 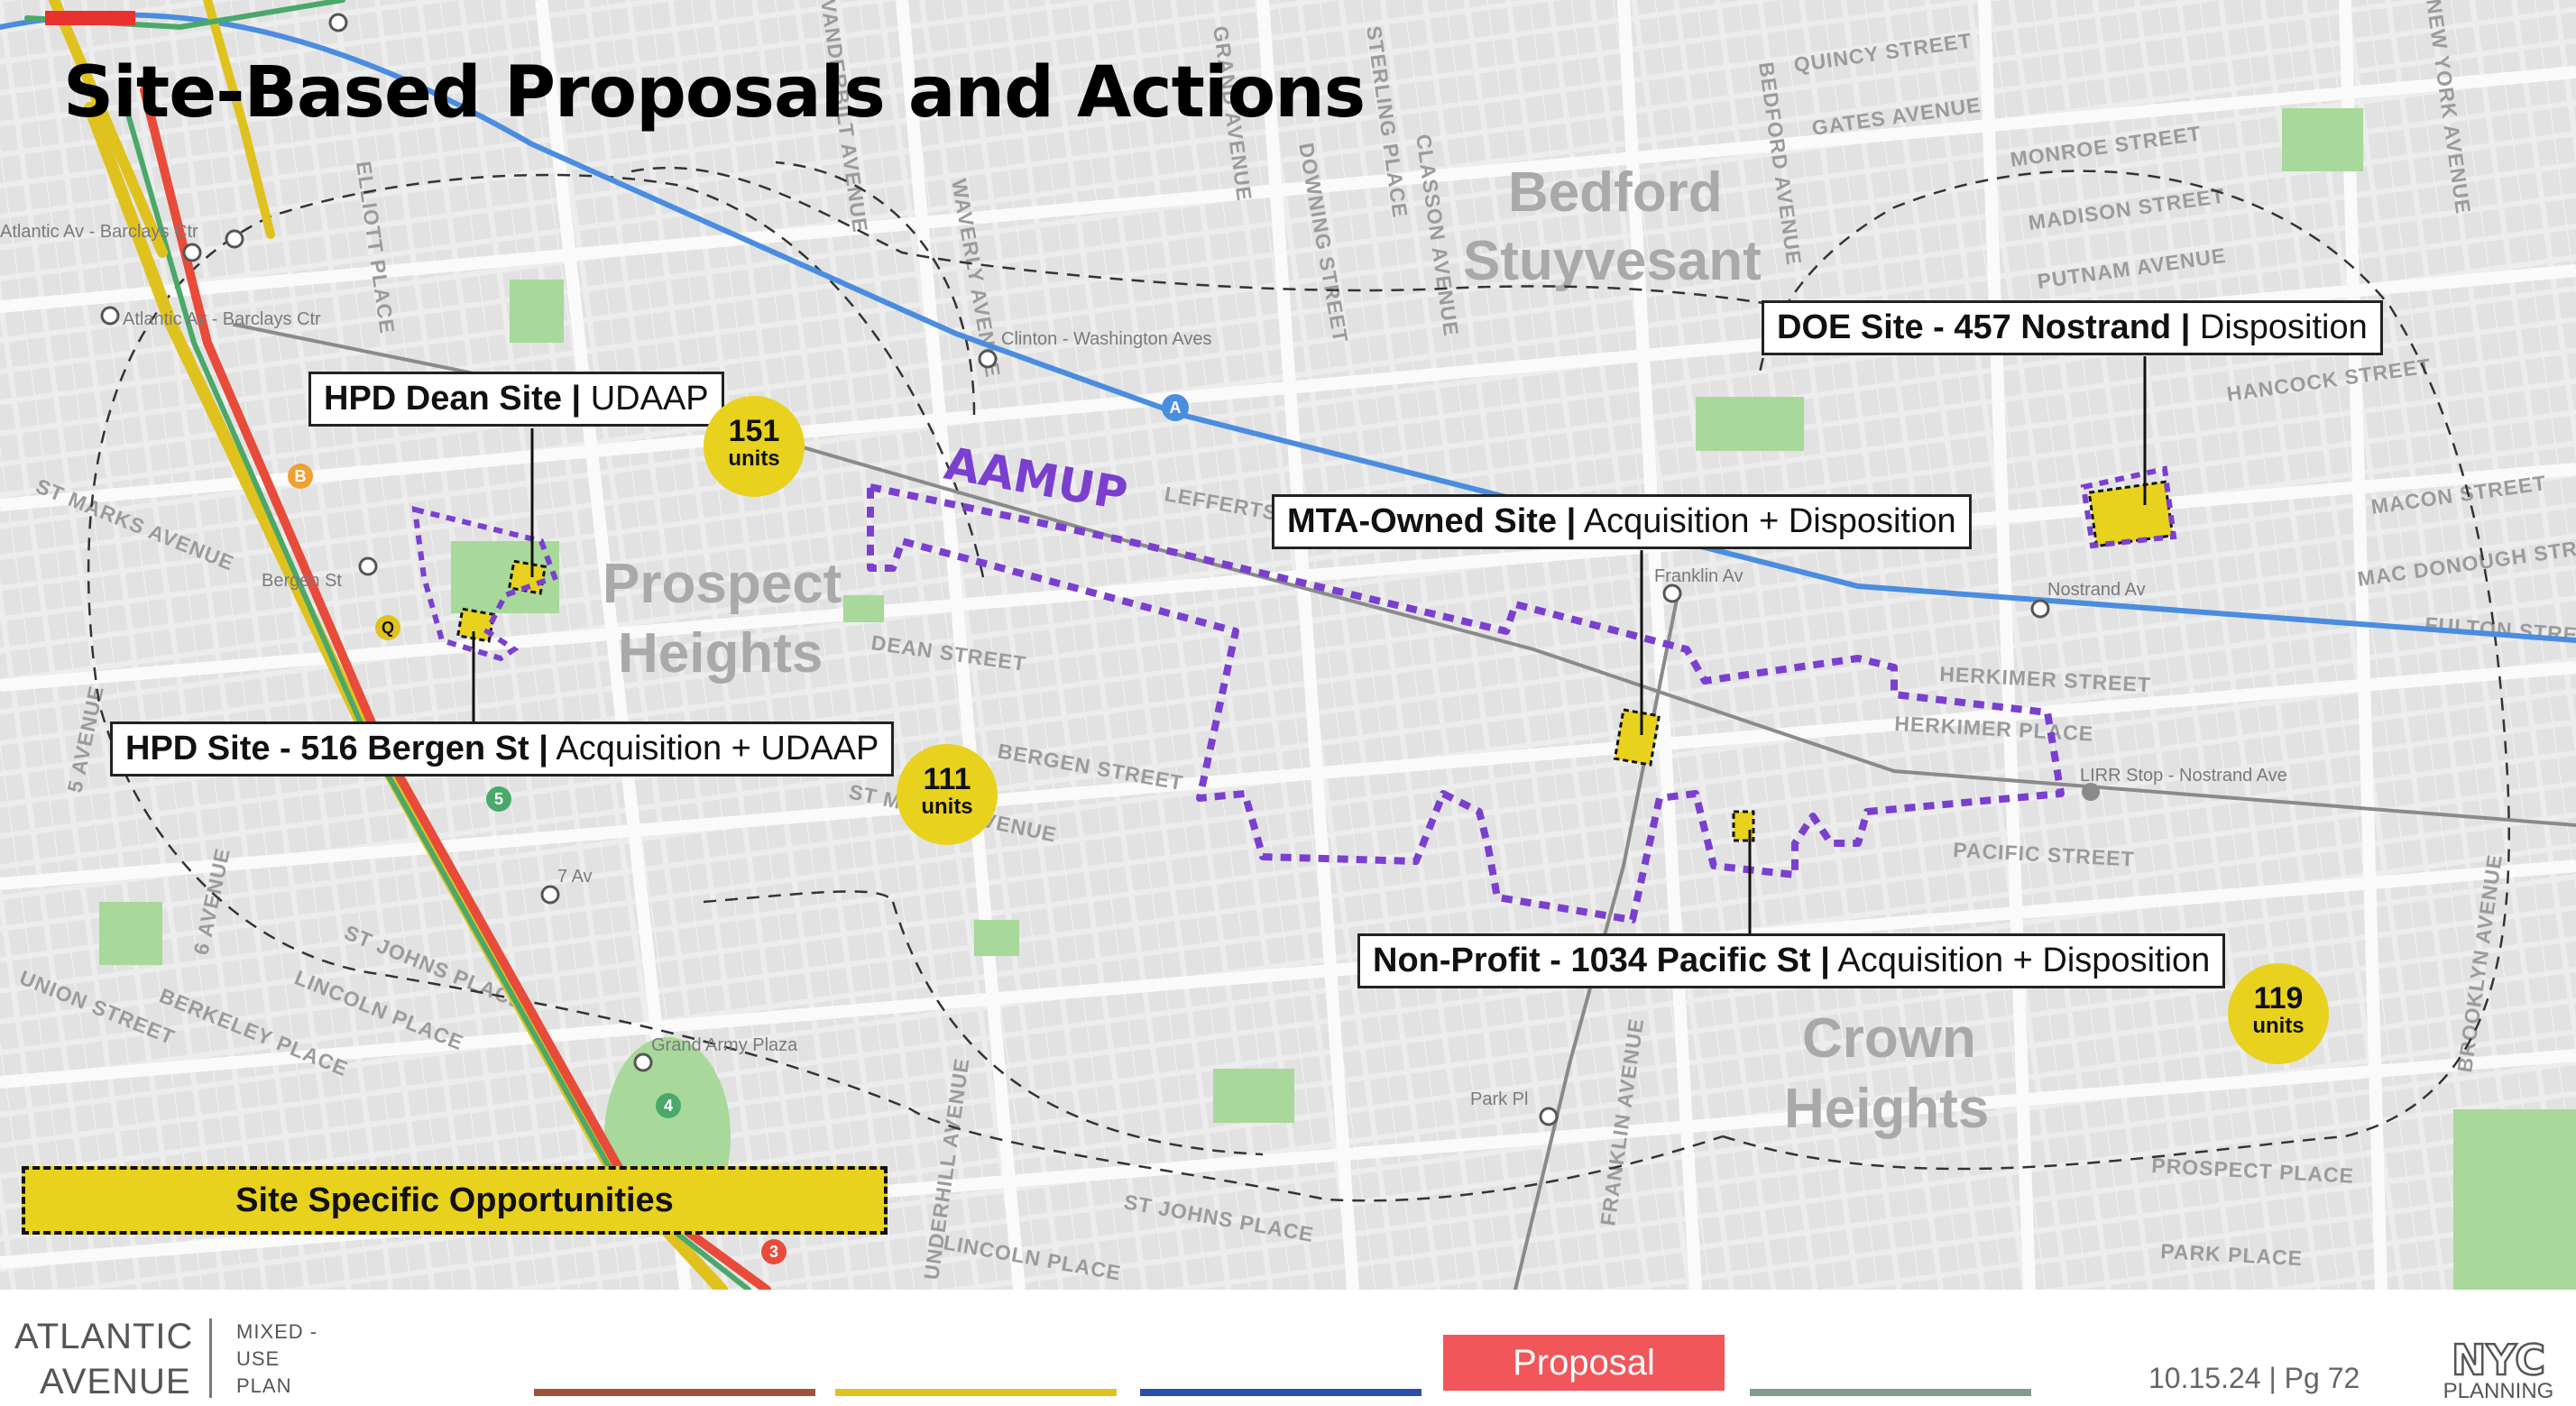 I want to click on units-badge-119: 119 units, so click(x=2278, y=1014).